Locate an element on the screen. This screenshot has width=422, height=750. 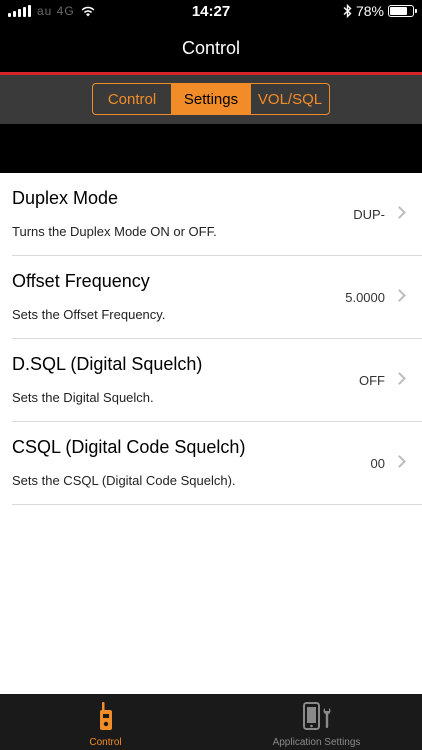
battery-icon is located at coordinates (402, 11).